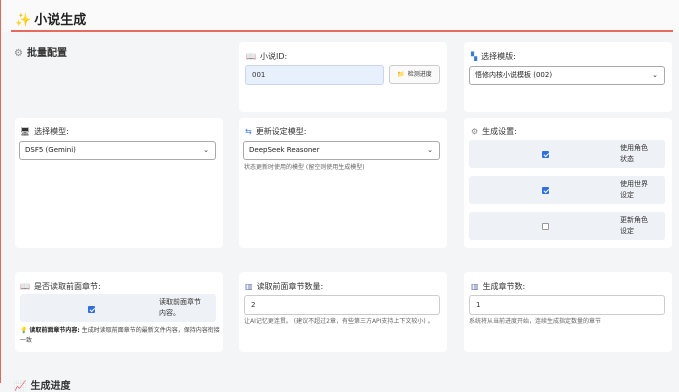  I want to click on use-world-setting-label: 使用世界 设定, so click(634, 189).